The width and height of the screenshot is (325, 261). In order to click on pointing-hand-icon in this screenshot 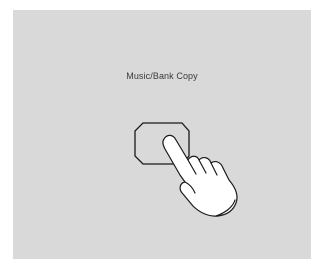, I will do `click(200, 175)`.